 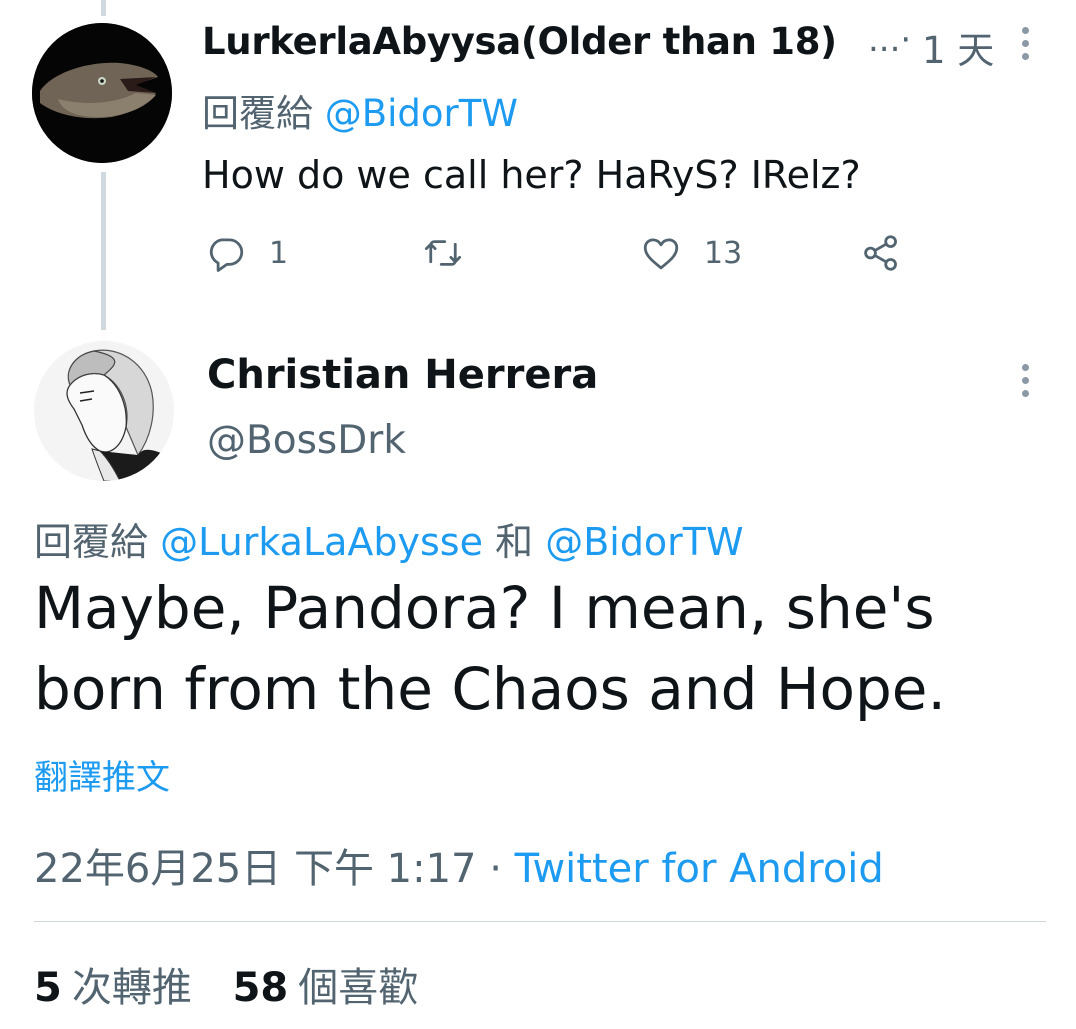 I want to click on reply-more-icon, so click(x=1026, y=46).